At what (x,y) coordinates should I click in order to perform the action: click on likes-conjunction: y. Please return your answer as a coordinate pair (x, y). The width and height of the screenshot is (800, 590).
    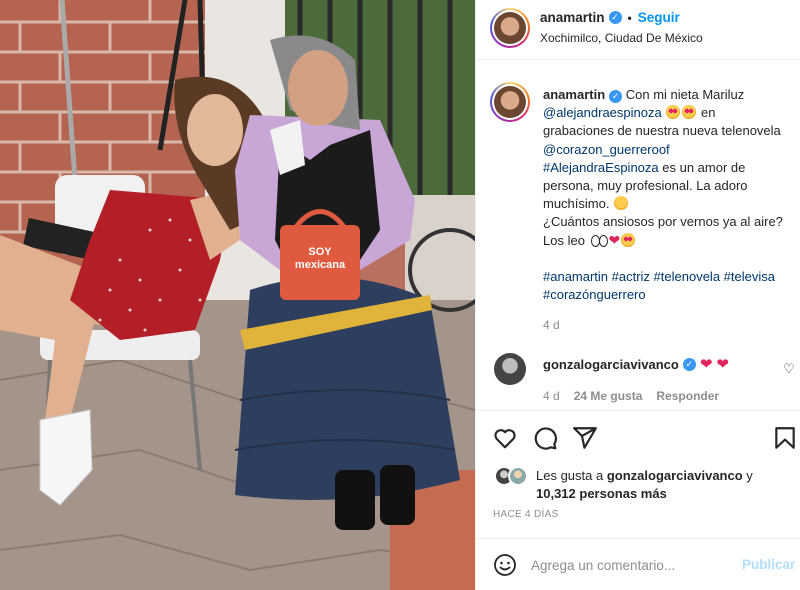
    Looking at the image, I should click on (749, 475).